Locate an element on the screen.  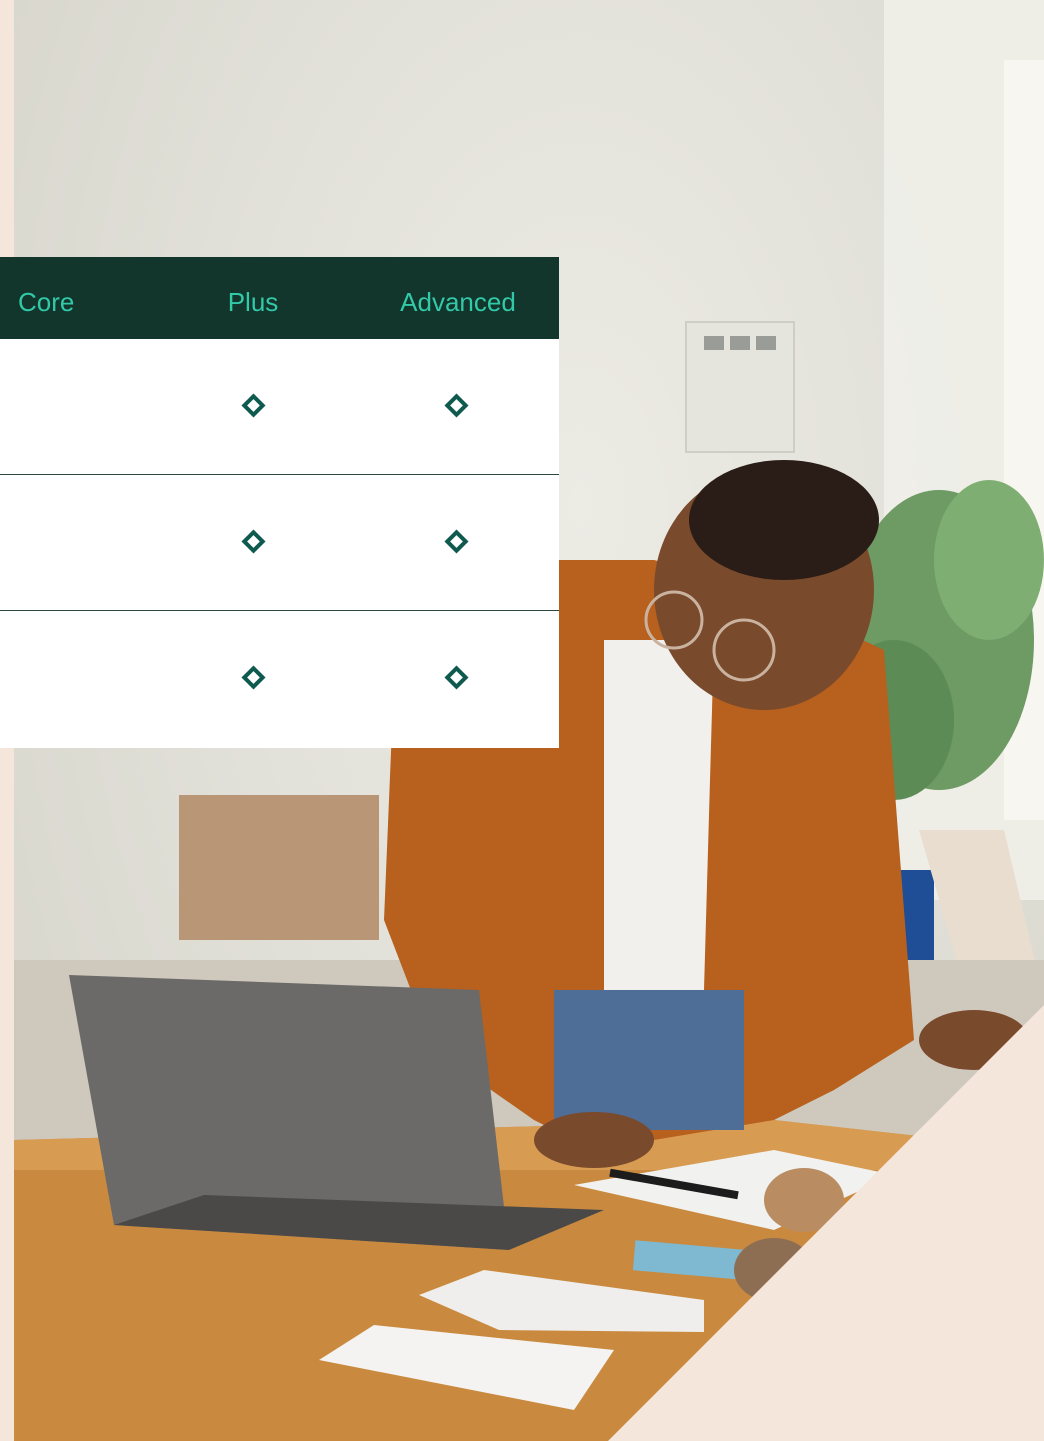
column-header-advanced: Advanced is located at coordinates (458, 302).